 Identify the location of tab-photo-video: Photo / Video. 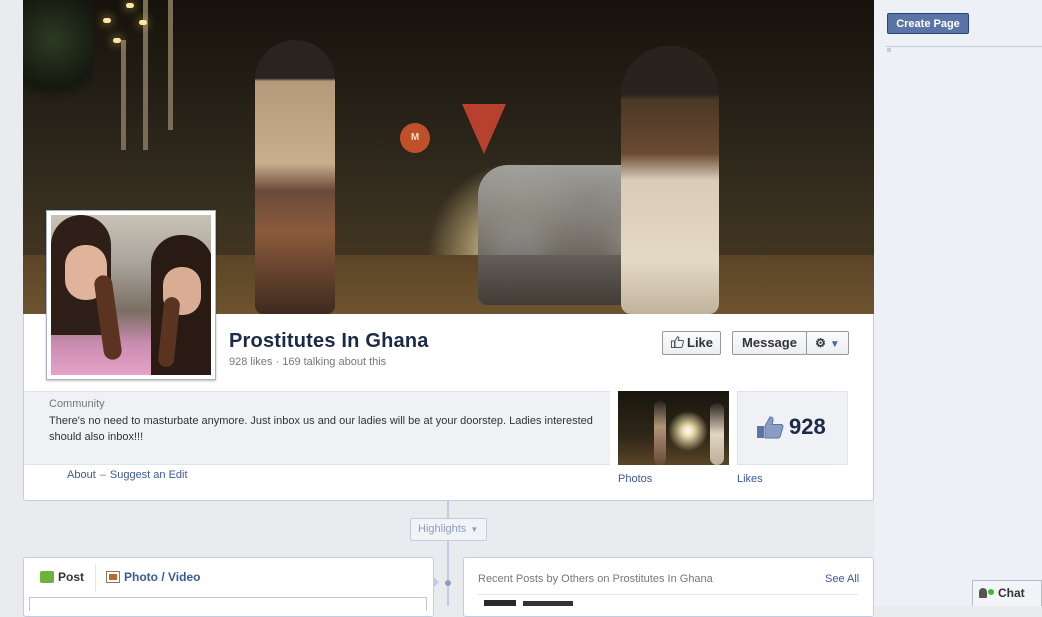
(153, 577).